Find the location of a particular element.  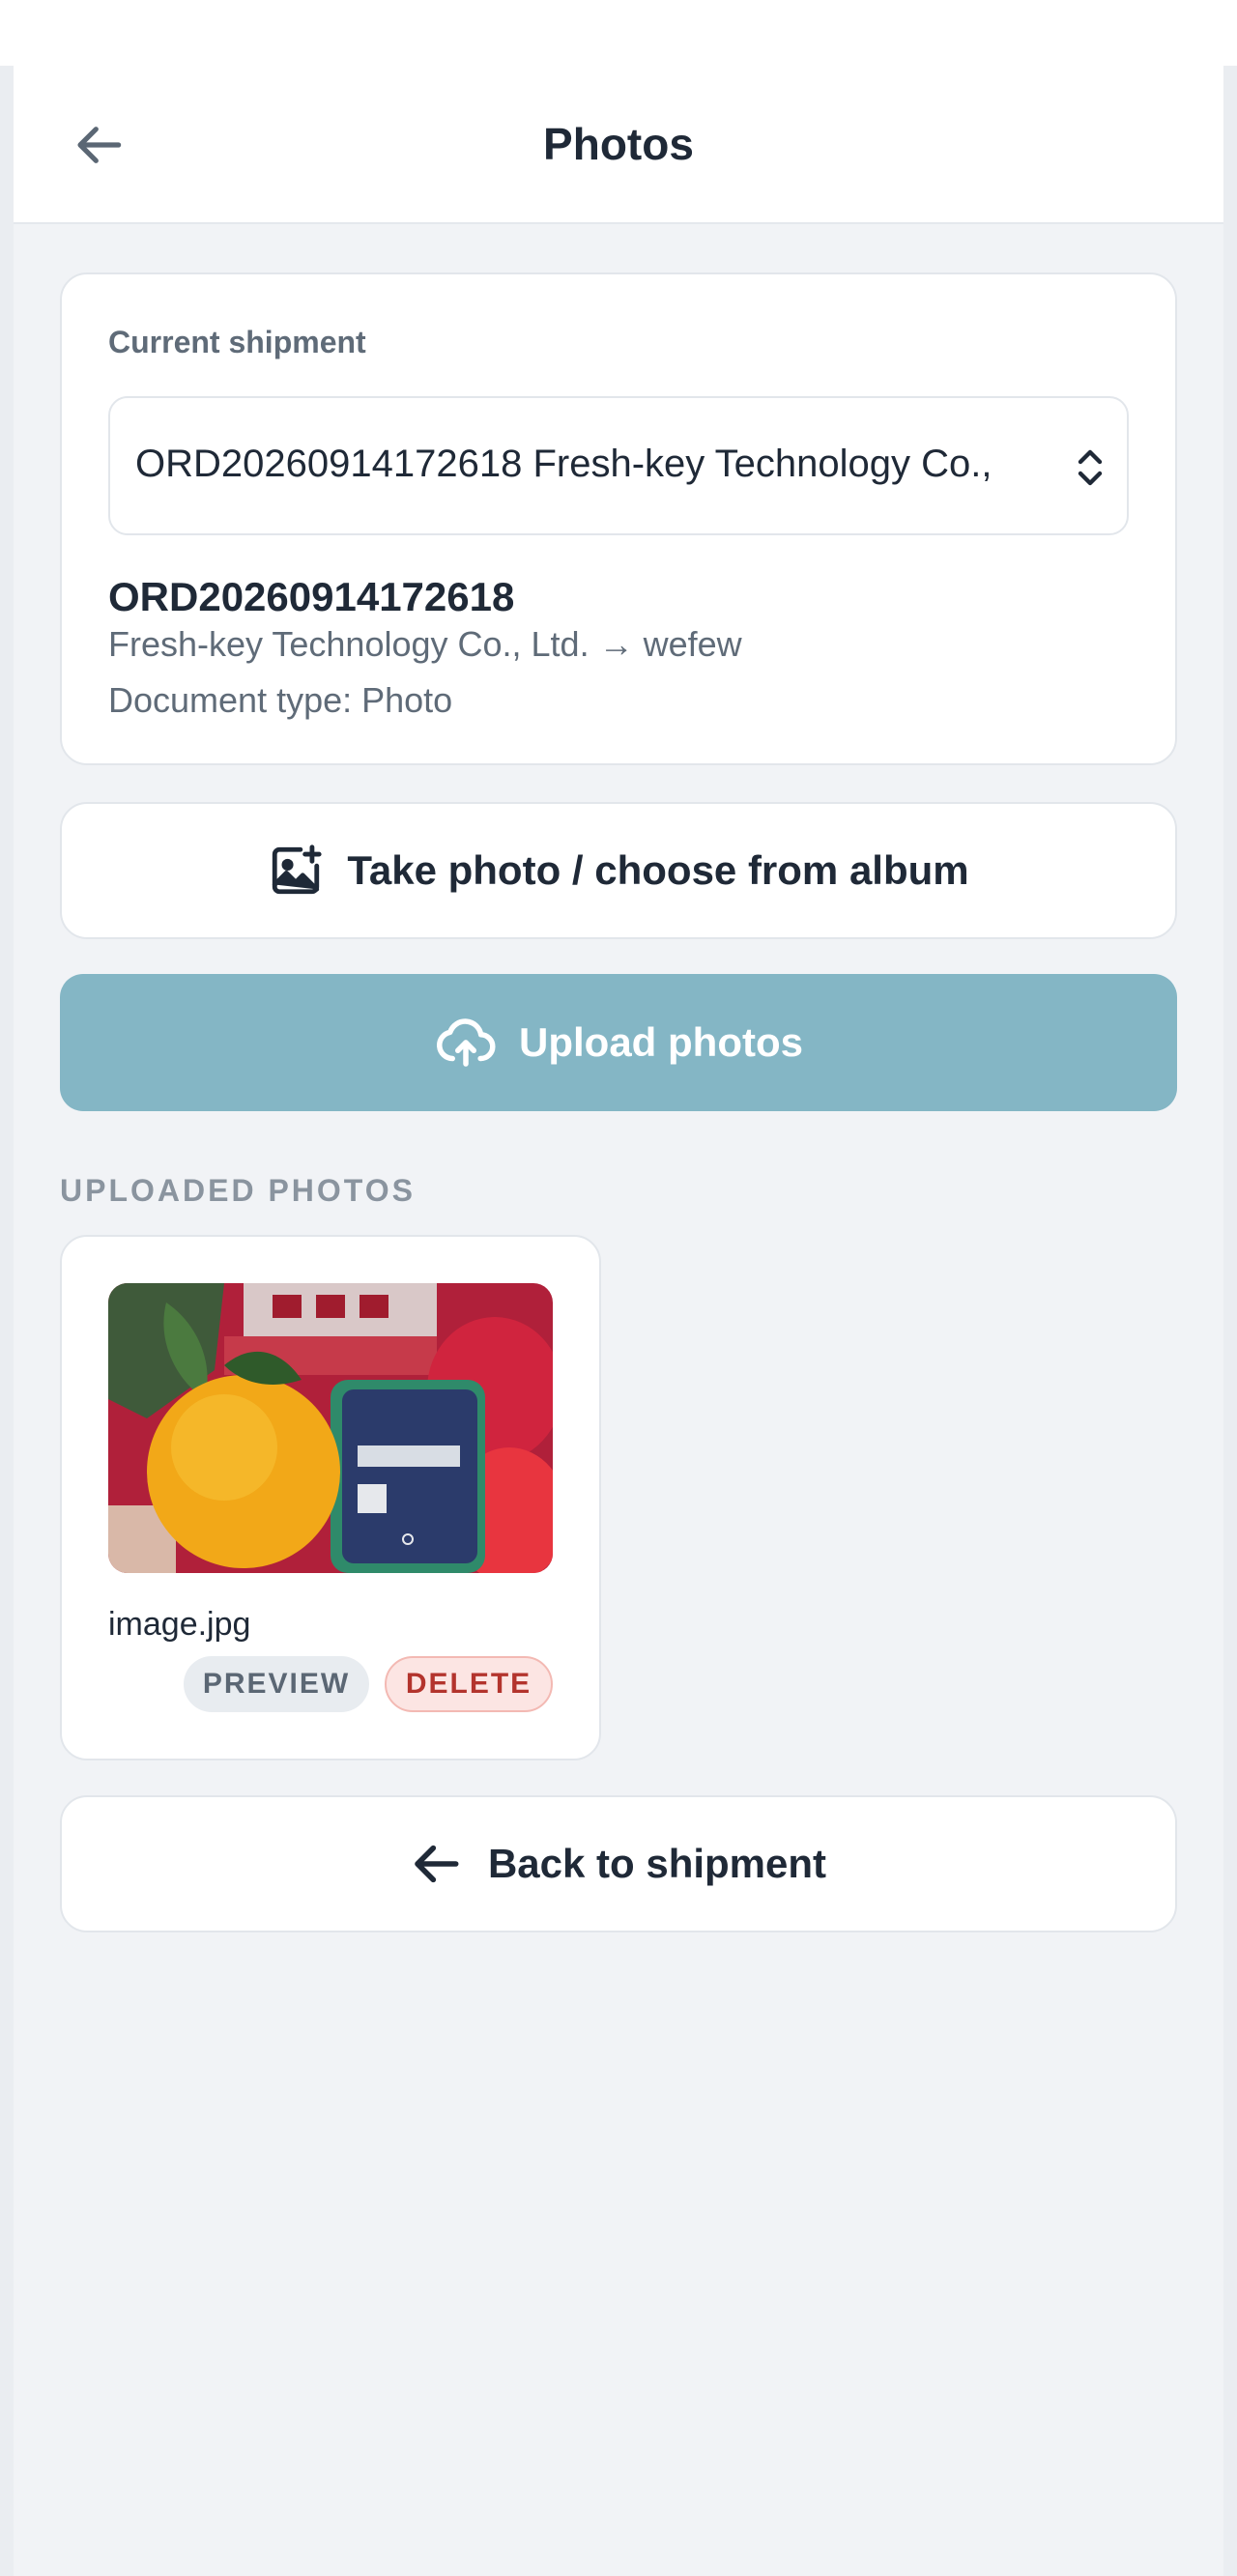

take-photo-button: Take photo / choose from album is located at coordinates (618, 871).